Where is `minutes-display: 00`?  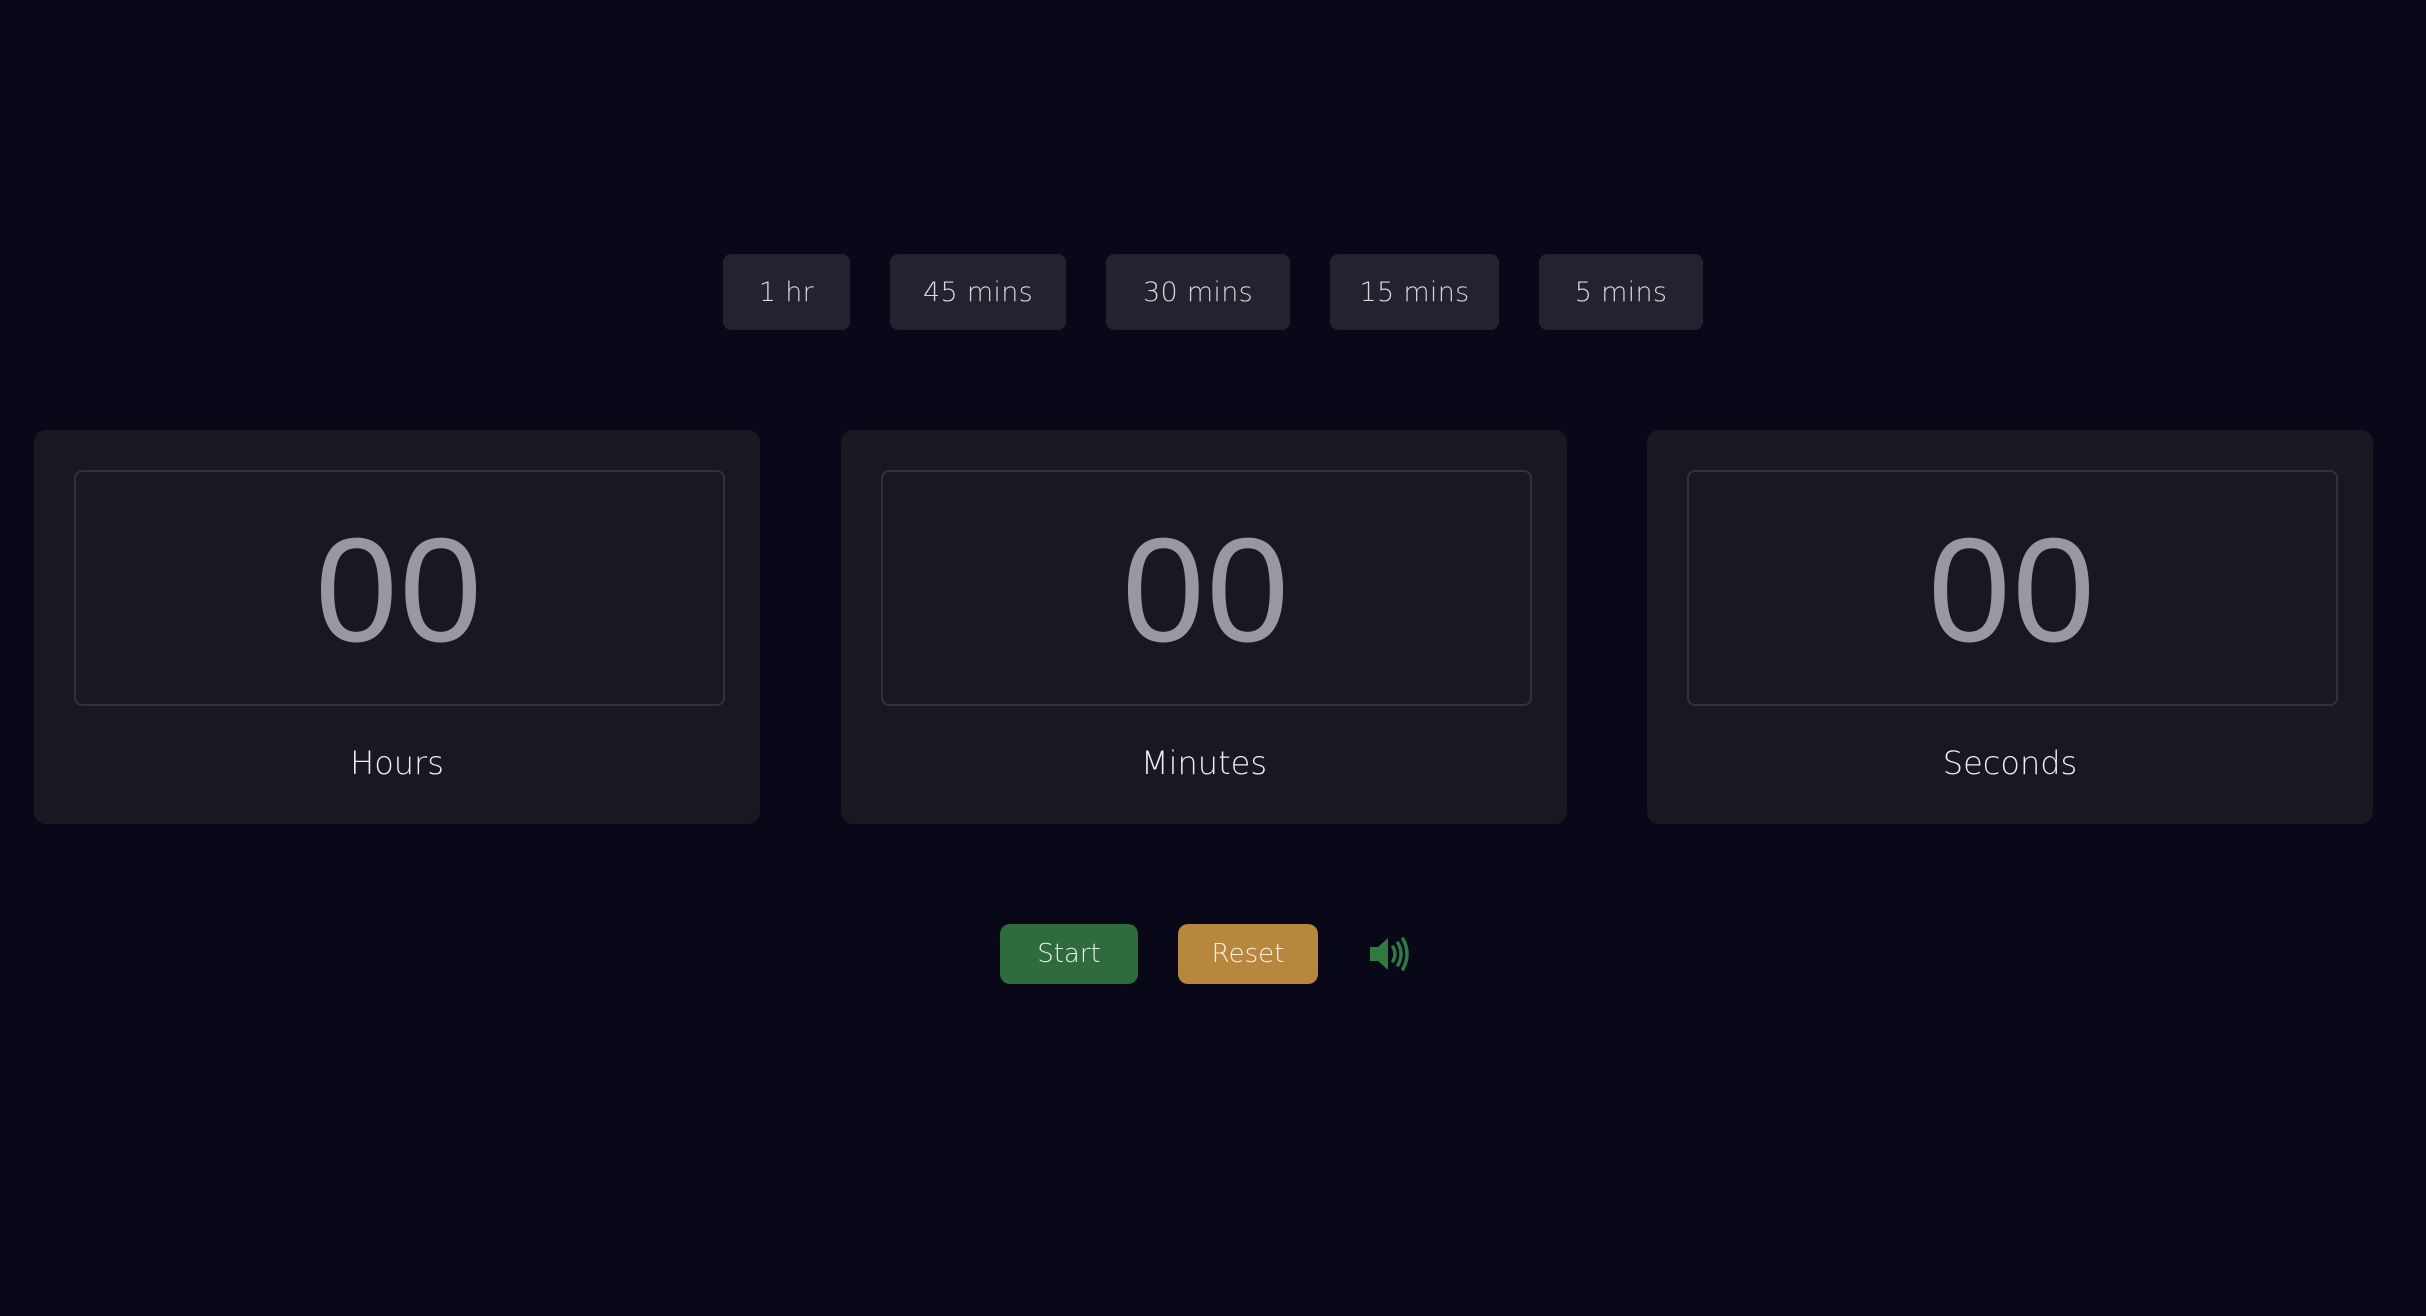
minutes-display: 00 is located at coordinates (1206, 588).